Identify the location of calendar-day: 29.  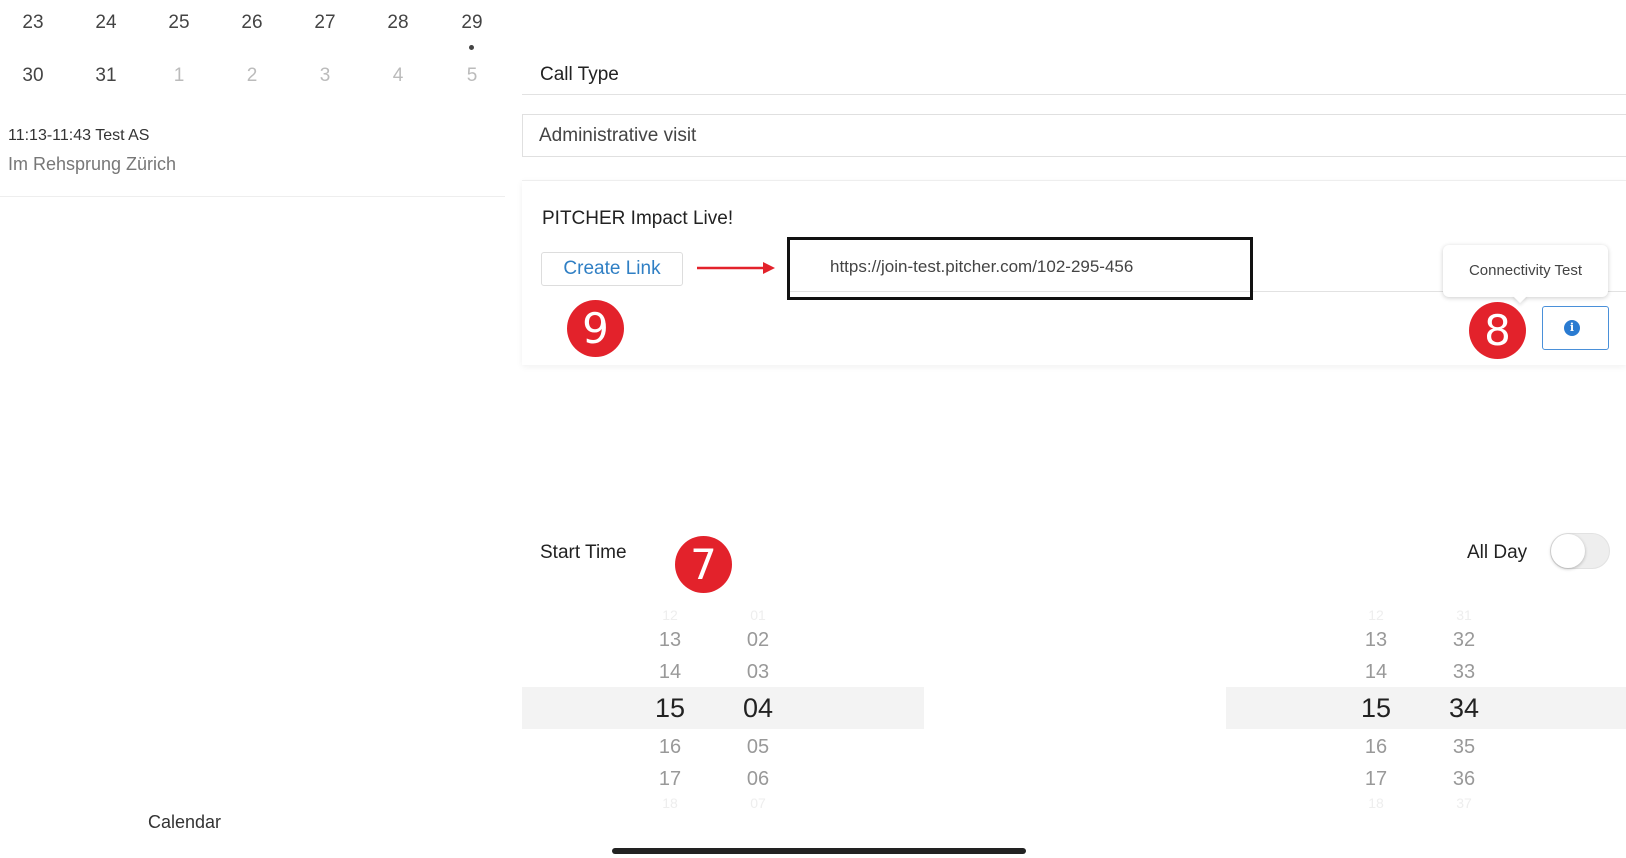
(472, 23).